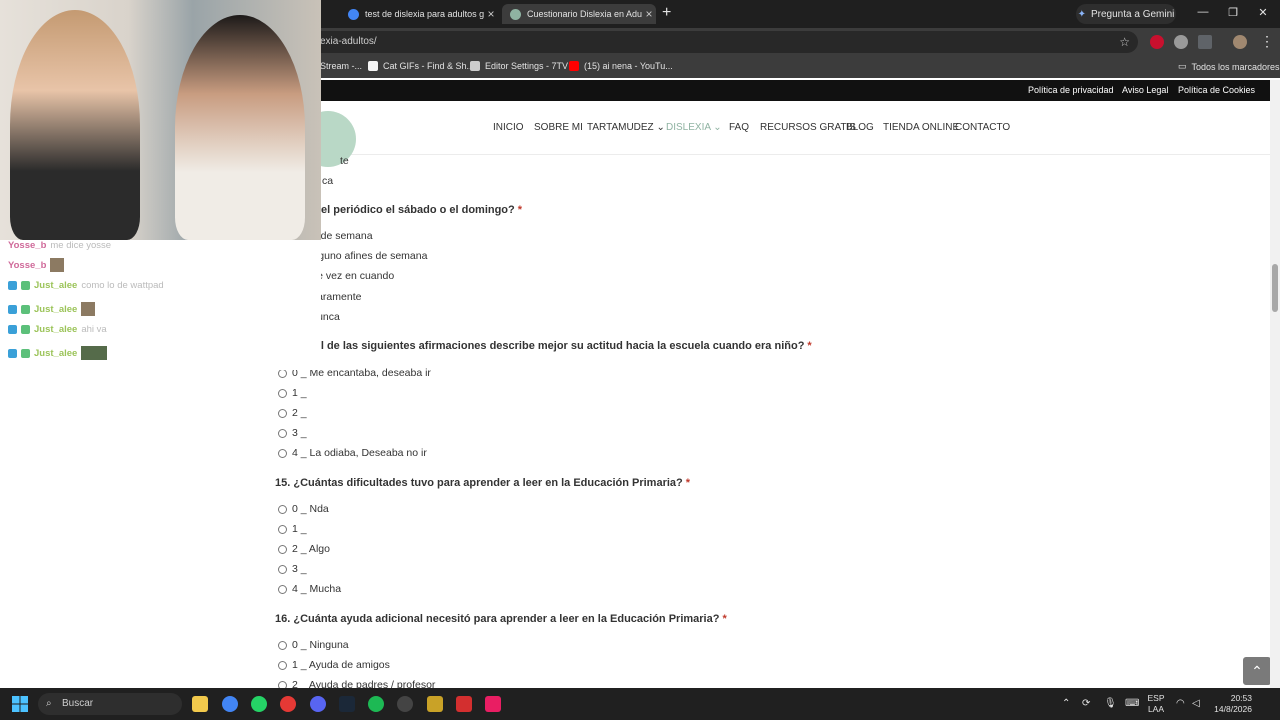  I want to click on chat-message: Yosse_b, so click(36, 265).